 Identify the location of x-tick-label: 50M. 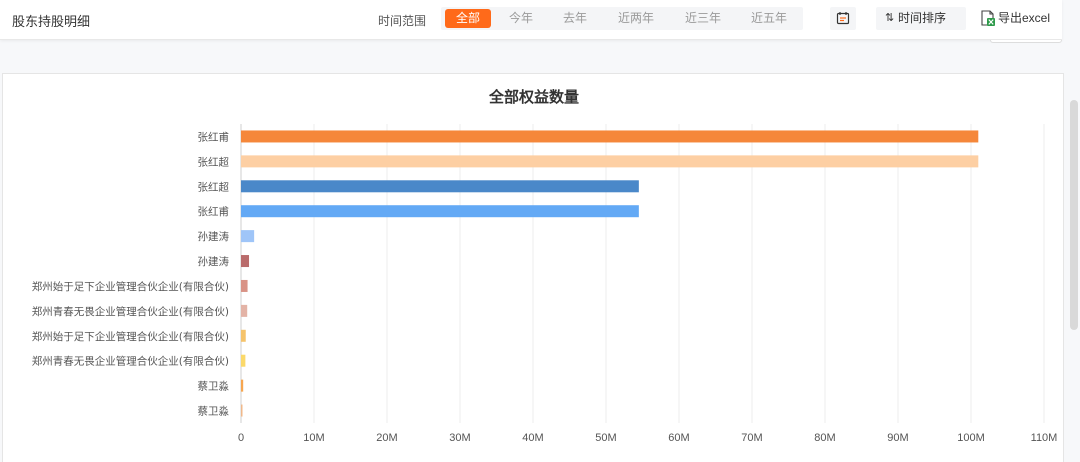
(605, 438).